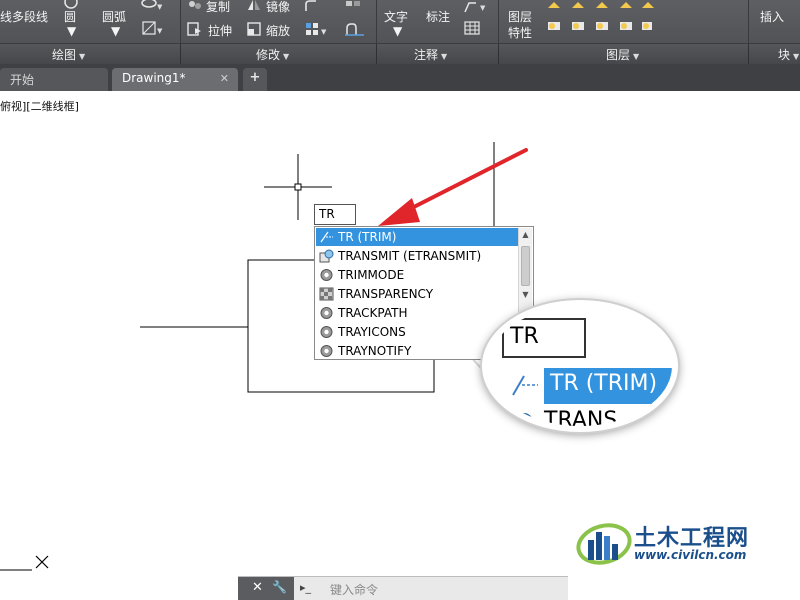 The width and height of the screenshot is (800, 600). Describe the element at coordinates (367, 237) in the screenshot. I see `autocomplete-item-label: TR (TRIM)` at that location.